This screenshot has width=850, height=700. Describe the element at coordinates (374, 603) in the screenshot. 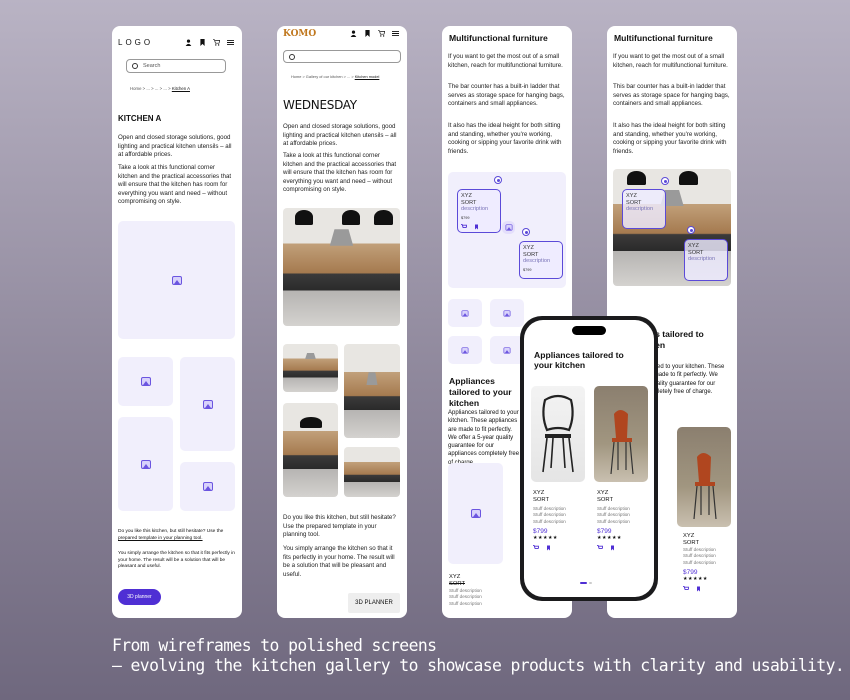

I see `3d-planner-button: 3D PLANNER` at that location.